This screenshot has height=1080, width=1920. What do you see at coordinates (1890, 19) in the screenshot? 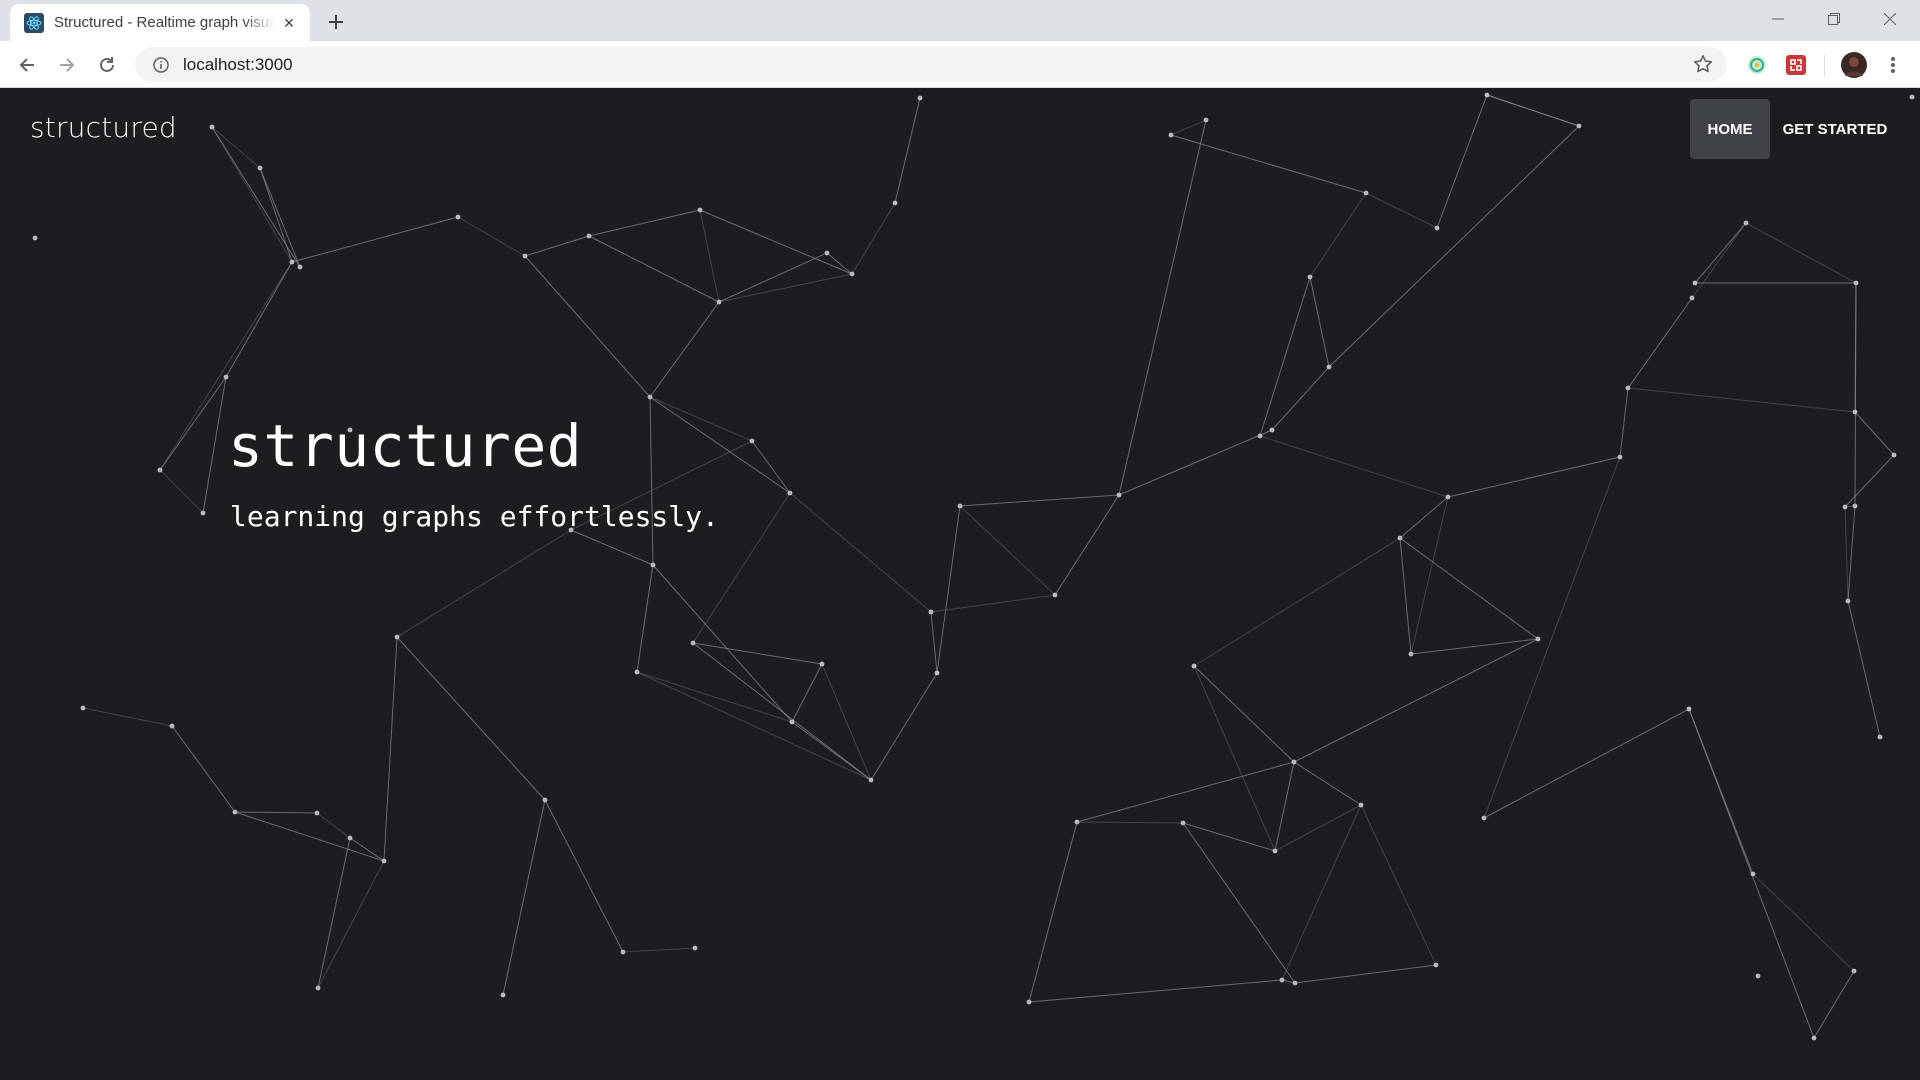
I see `close-window-button` at bounding box center [1890, 19].